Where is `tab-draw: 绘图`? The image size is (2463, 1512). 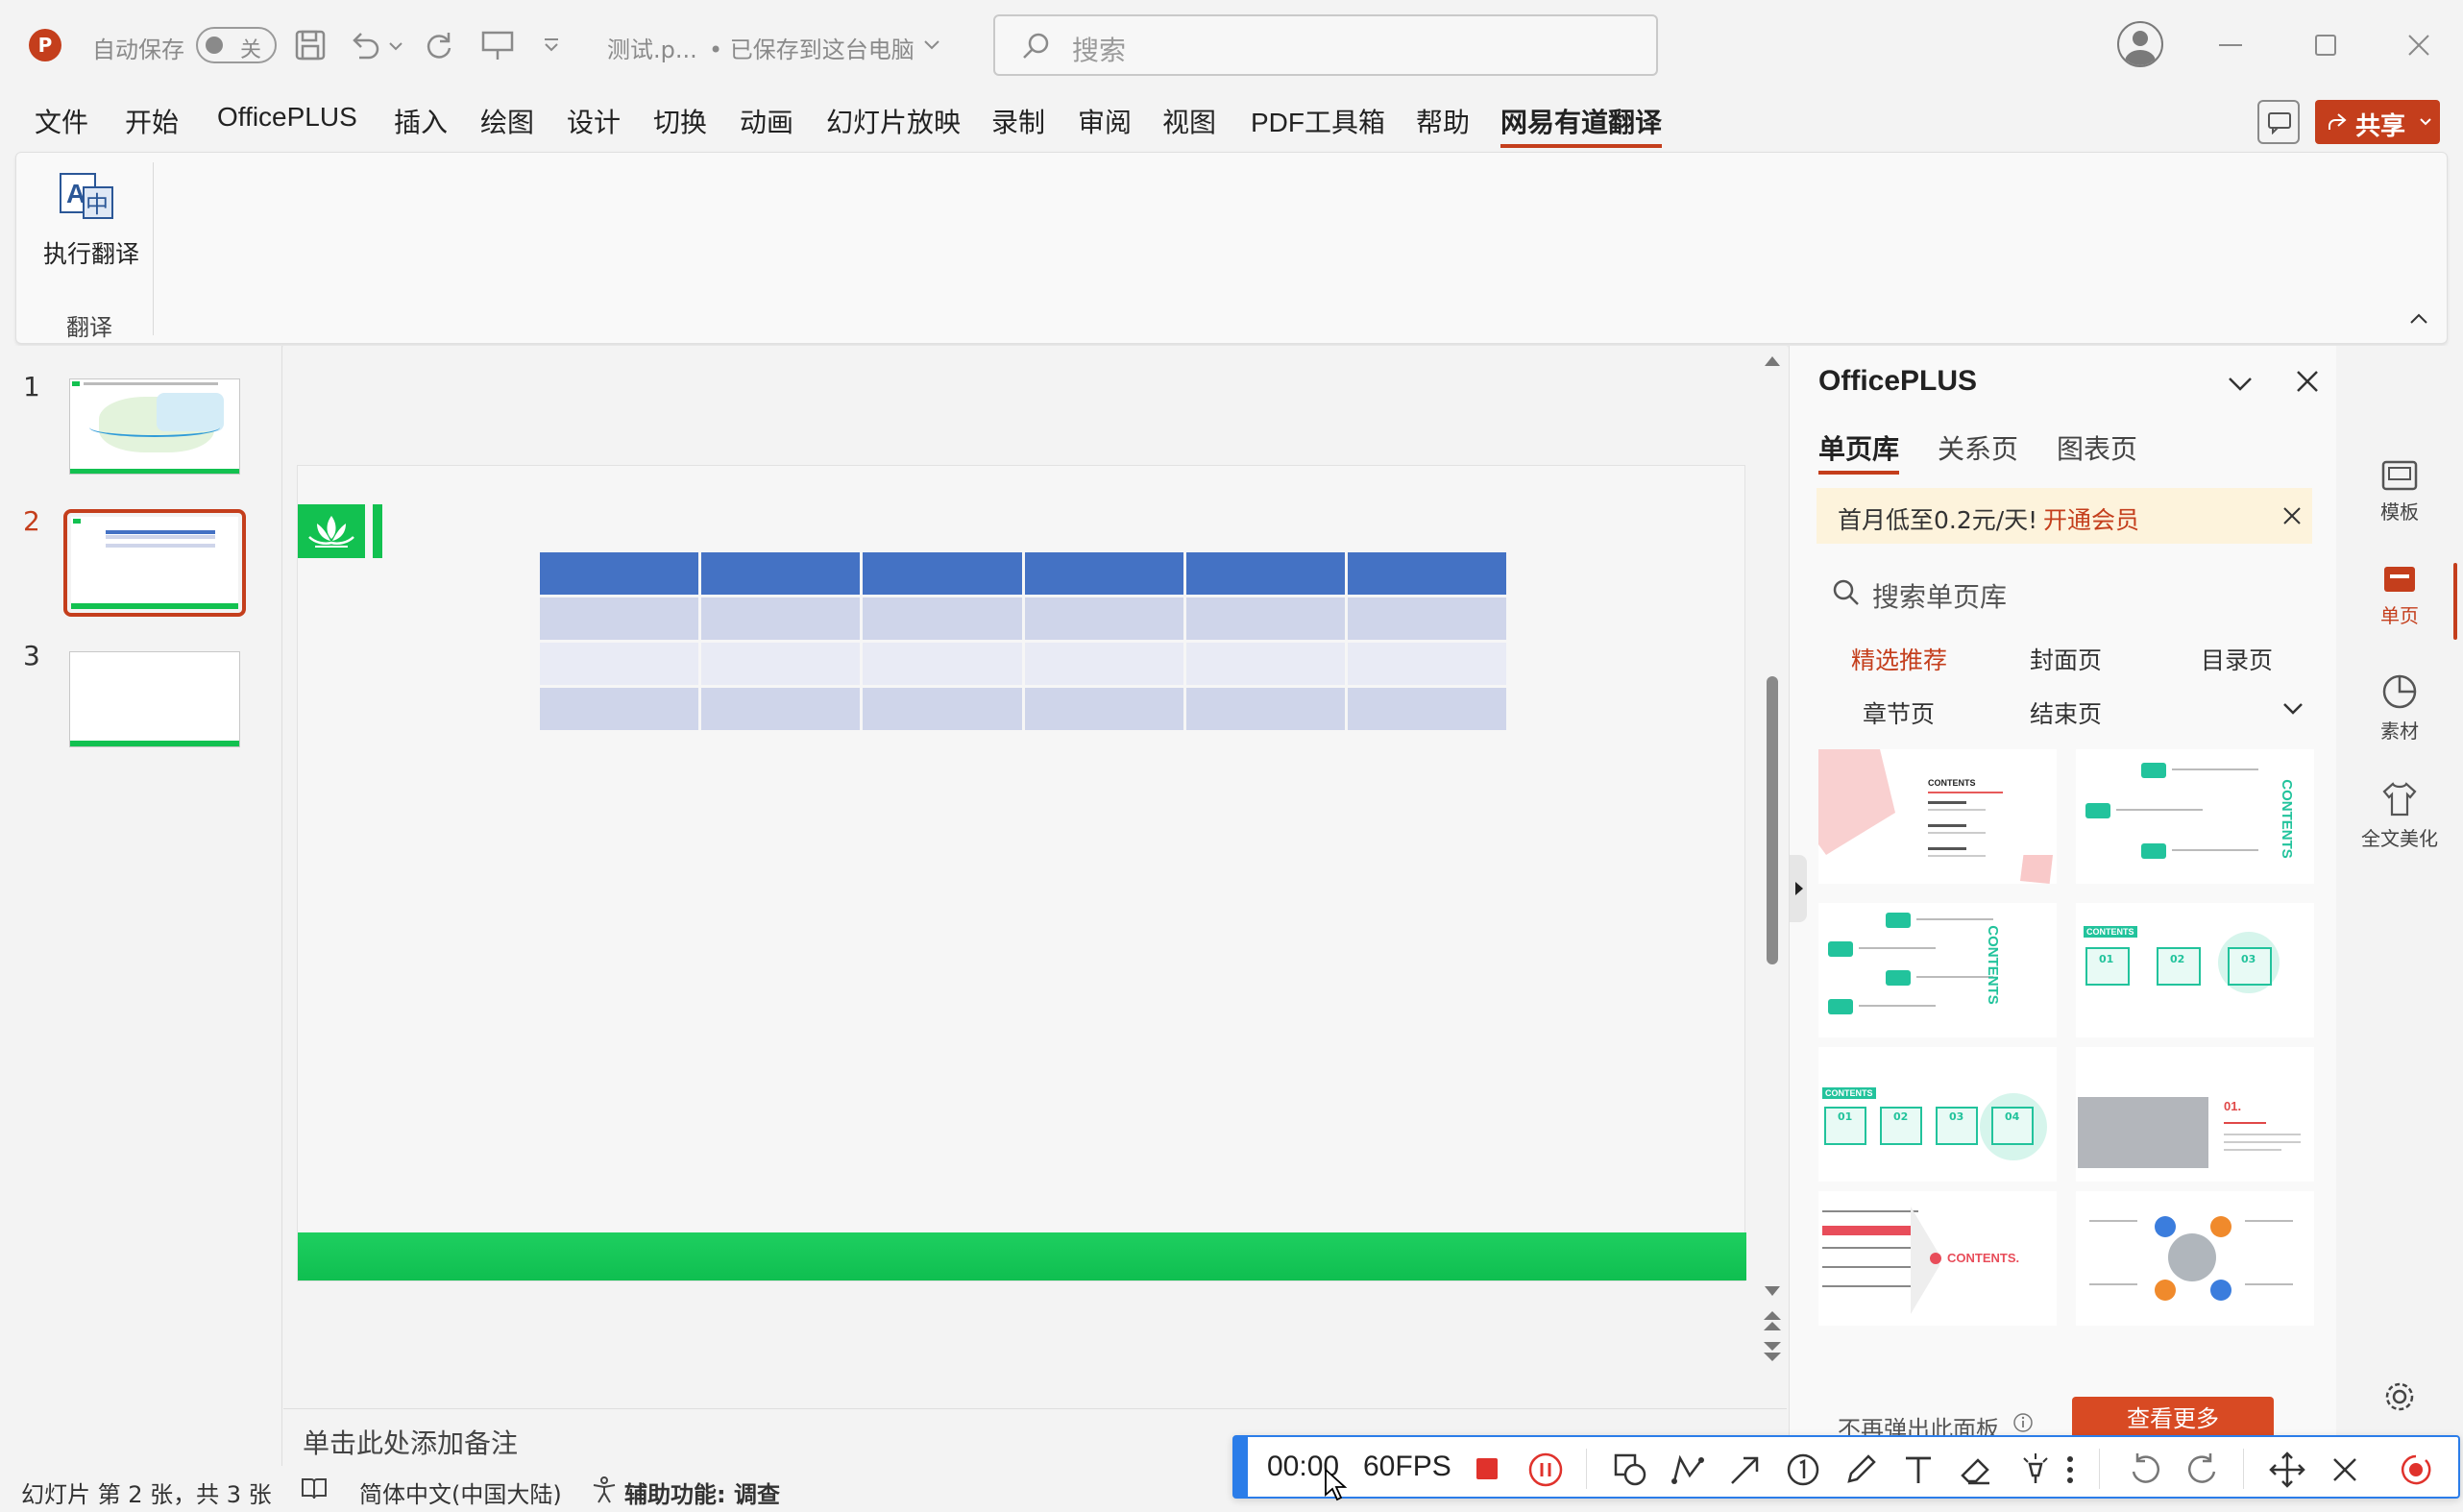
tab-draw: 绘图 is located at coordinates (507, 121).